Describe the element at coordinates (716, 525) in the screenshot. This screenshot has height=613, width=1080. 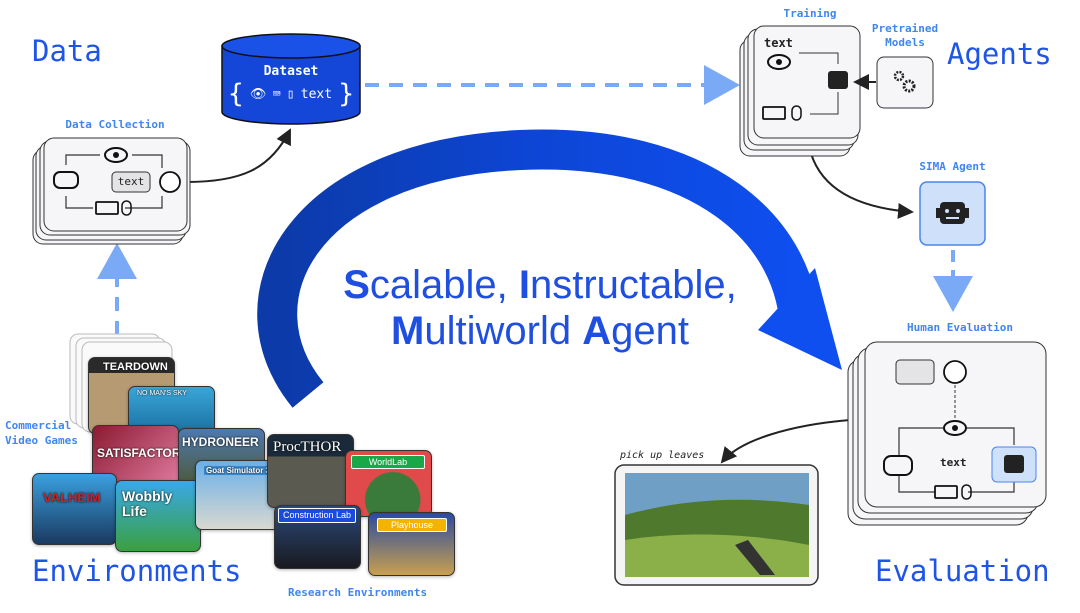
I see `evaluation-game-screenshot` at that location.